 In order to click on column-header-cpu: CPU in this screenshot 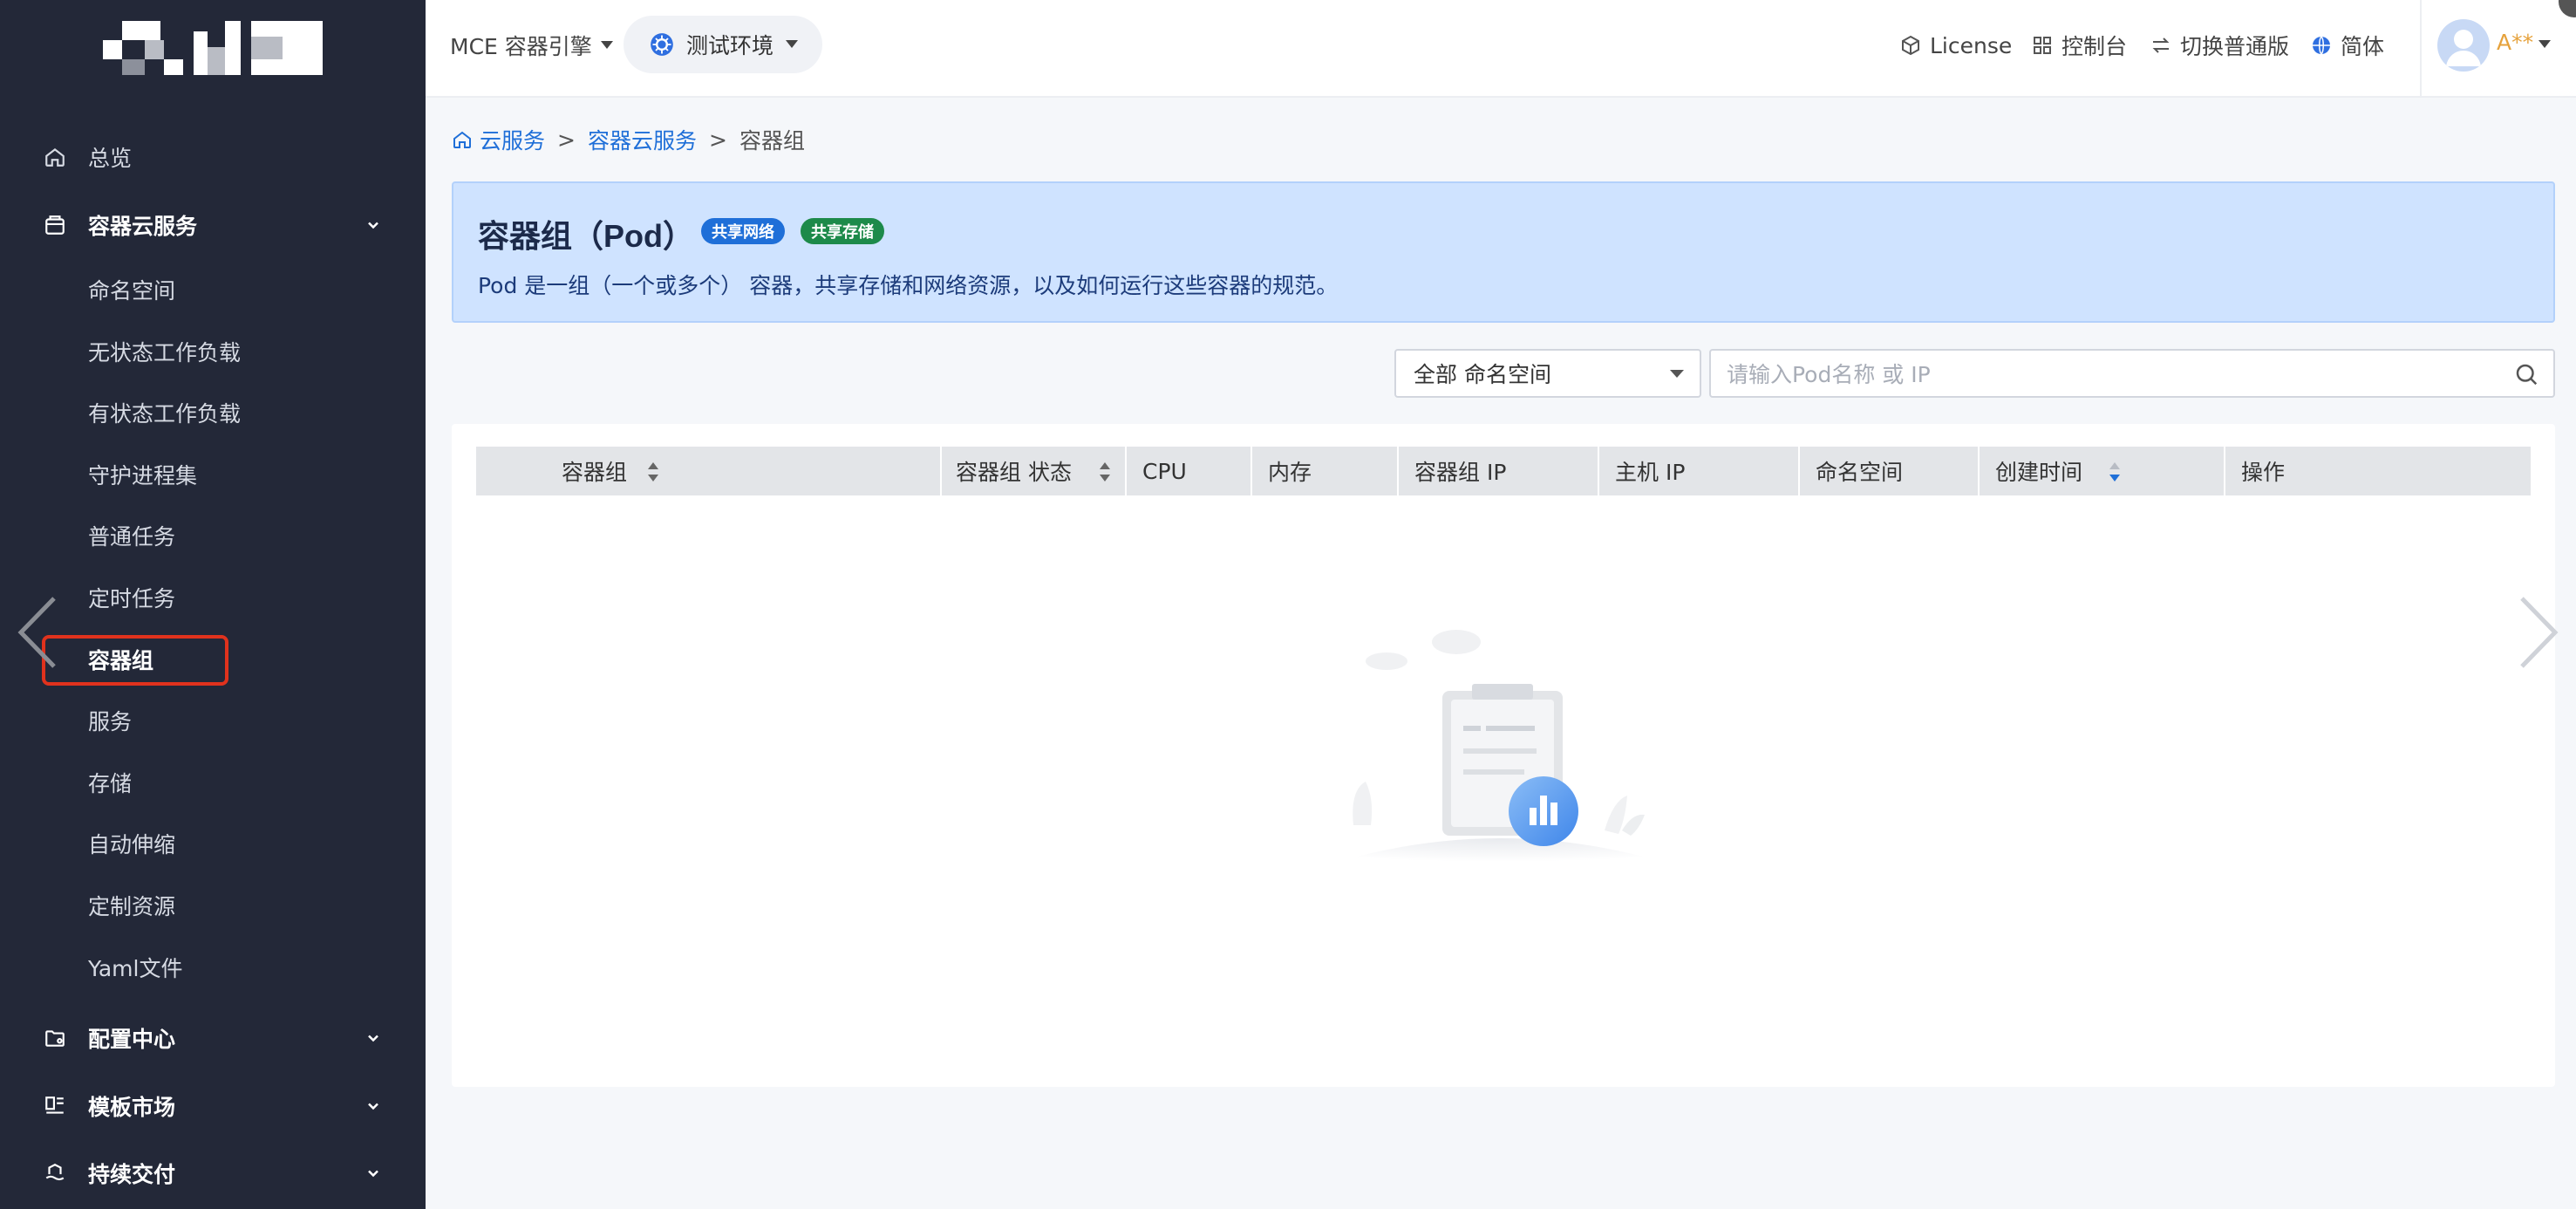, I will do `click(1189, 471)`.